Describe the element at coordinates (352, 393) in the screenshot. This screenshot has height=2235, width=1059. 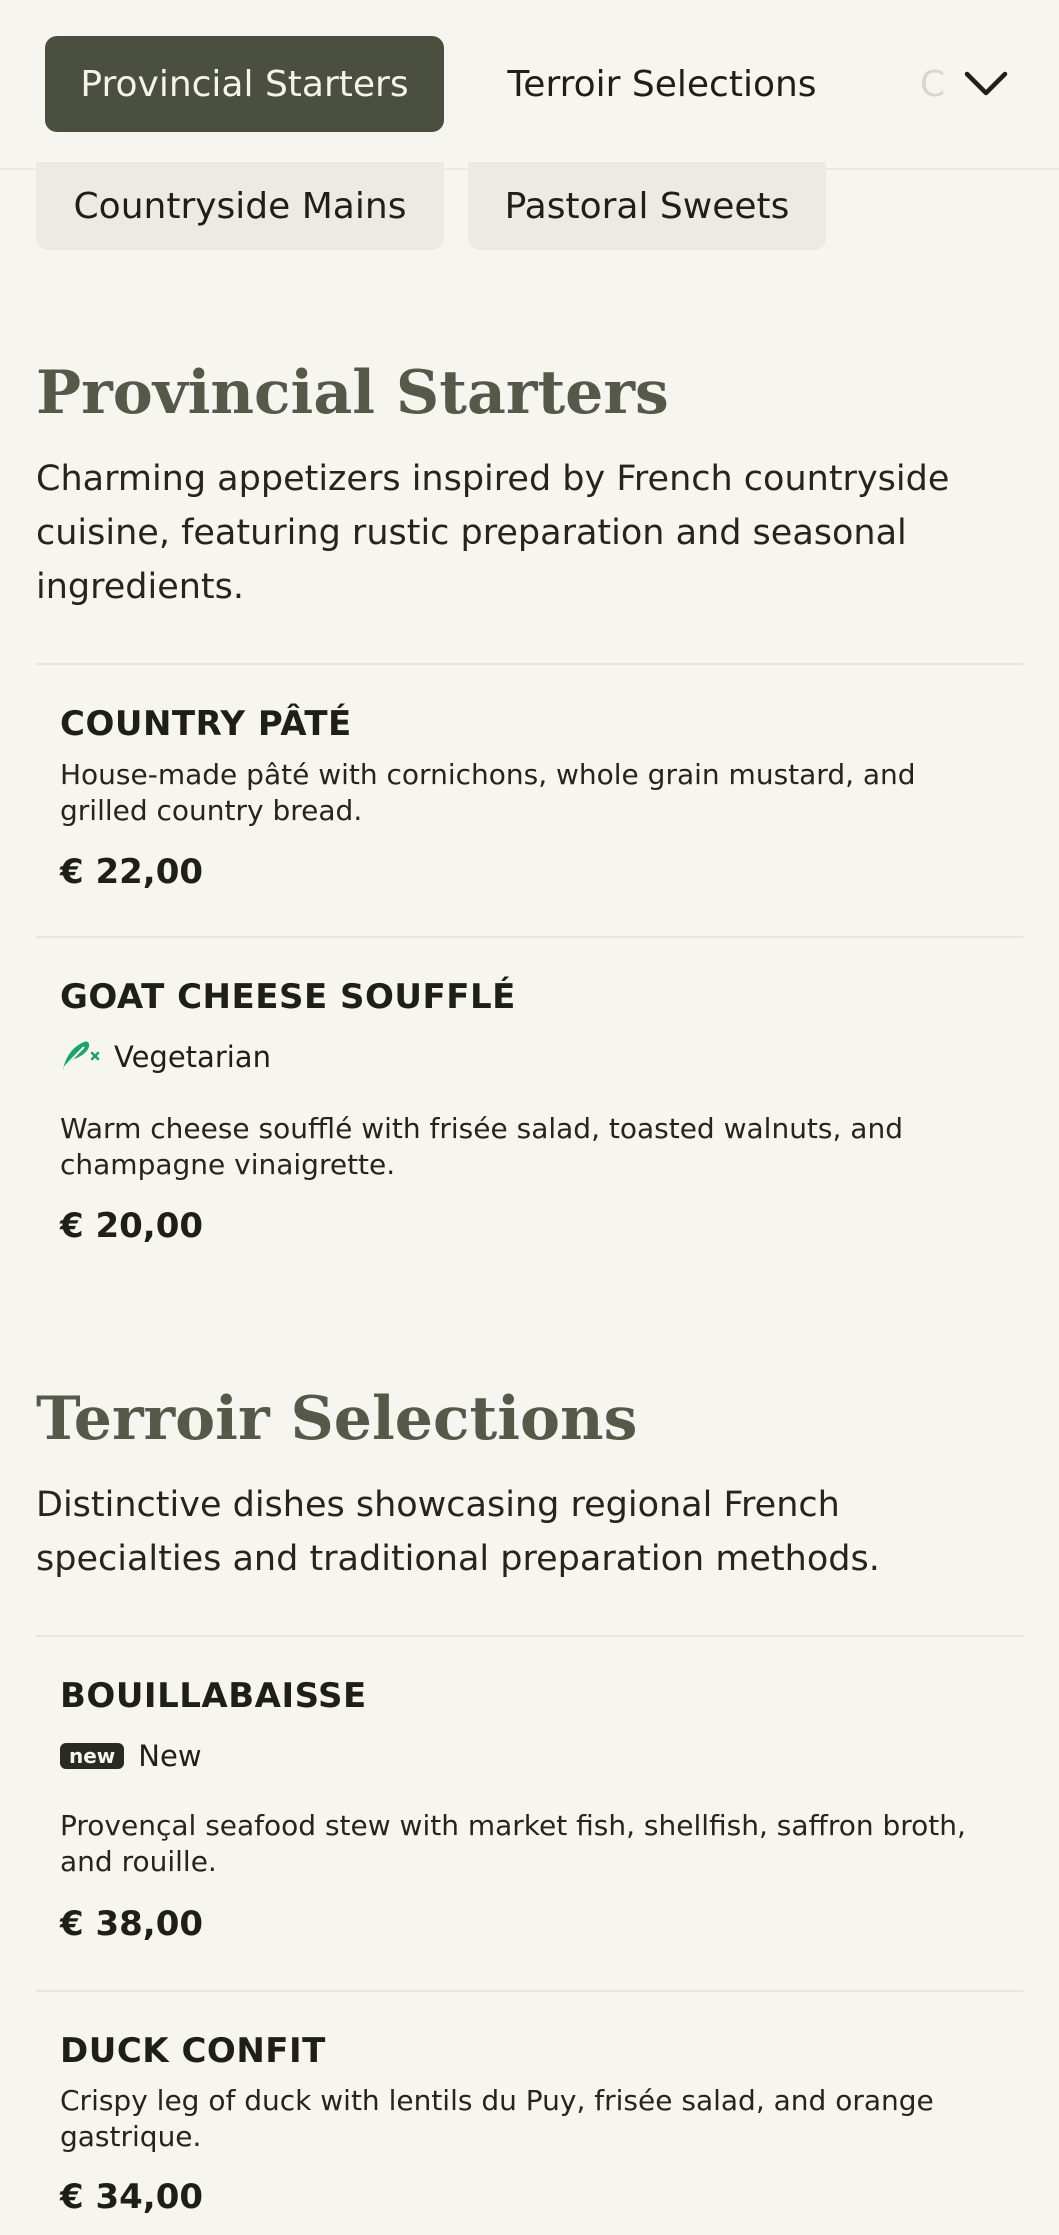
I see `section-title-provincial-starters: Provincial Starters` at that location.